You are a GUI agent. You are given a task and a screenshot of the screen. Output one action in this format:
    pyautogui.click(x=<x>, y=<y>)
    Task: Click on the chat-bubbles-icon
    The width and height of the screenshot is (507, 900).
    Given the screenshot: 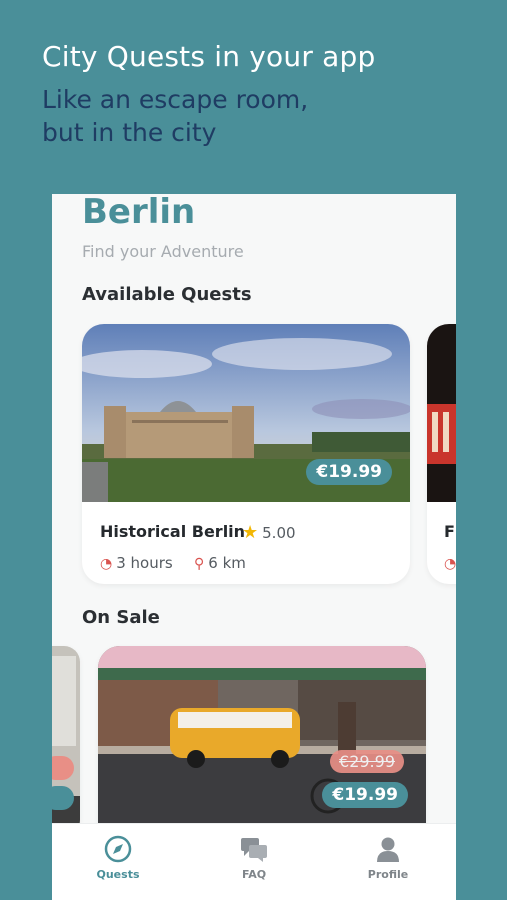 What is the action you would take?
    pyautogui.click(x=254, y=849)
    